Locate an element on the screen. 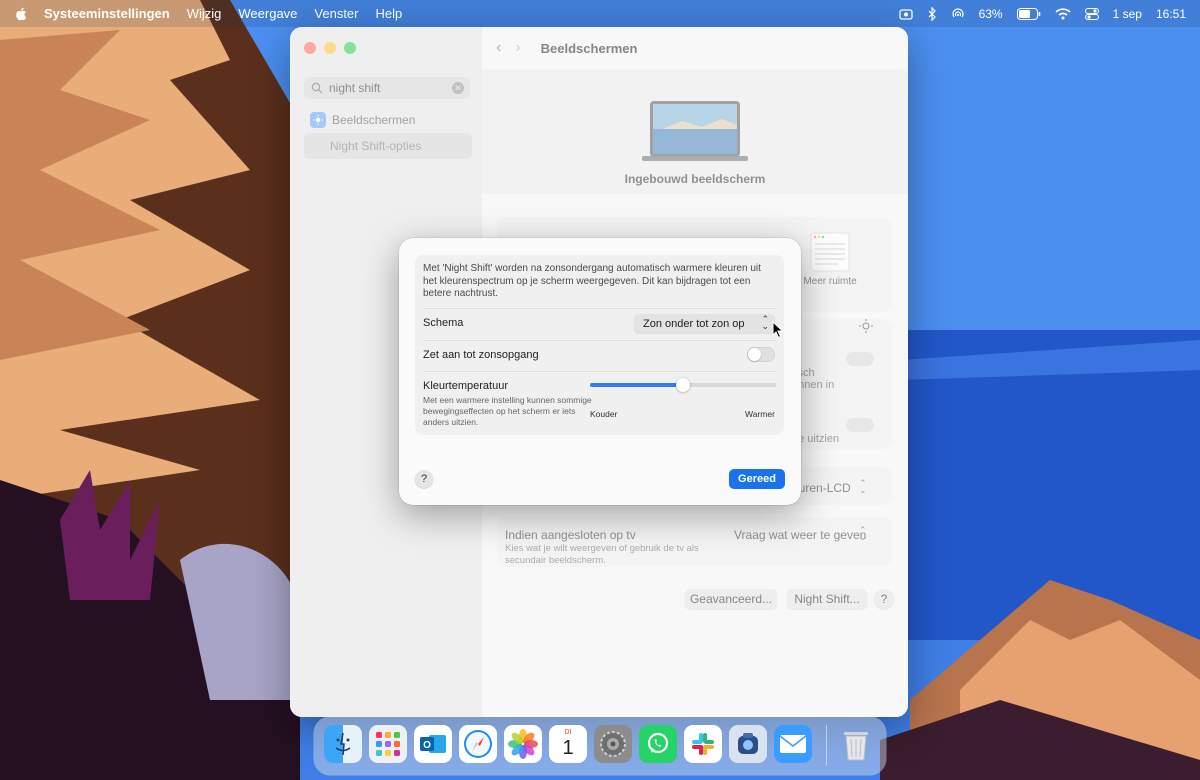 The image size is (1200, 780). battery-icon is located at coordinates (1028, 13).